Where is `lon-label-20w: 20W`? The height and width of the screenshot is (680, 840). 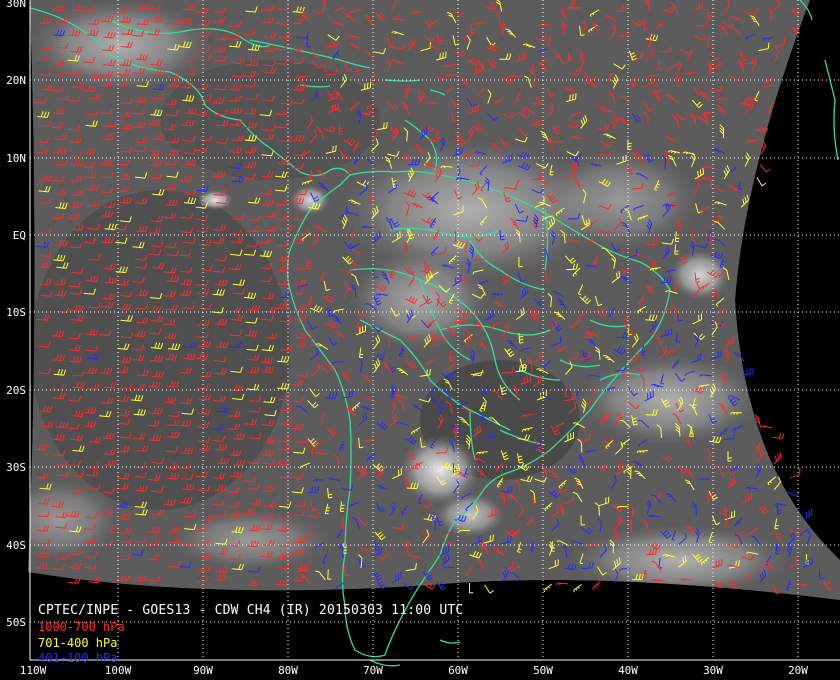 lon-label-20w: 20W is located at coordinates (798, 670).